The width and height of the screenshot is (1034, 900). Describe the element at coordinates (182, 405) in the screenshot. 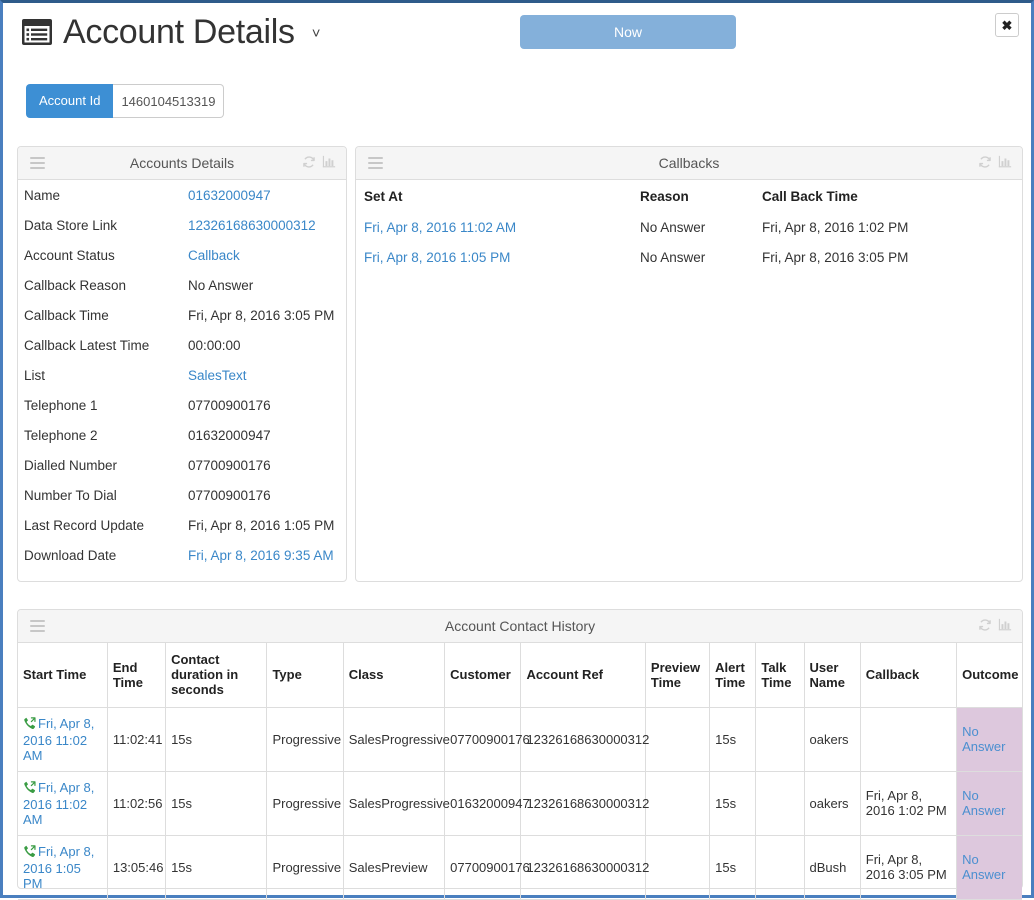

I see `detail-row: Telephone 1 07700900176` at that location.